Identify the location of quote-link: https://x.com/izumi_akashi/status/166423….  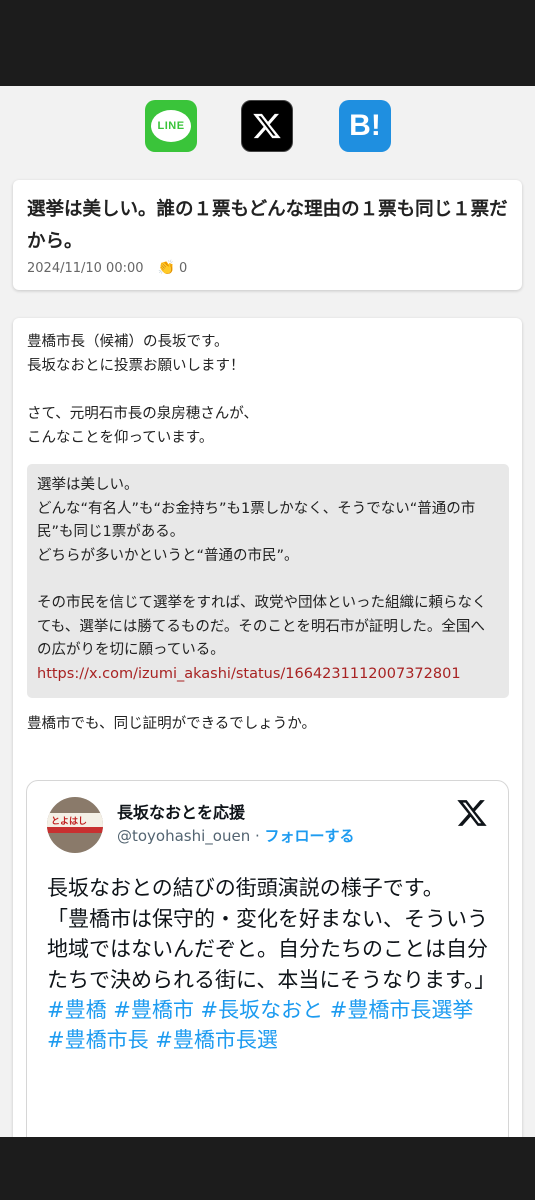
(268, 675).